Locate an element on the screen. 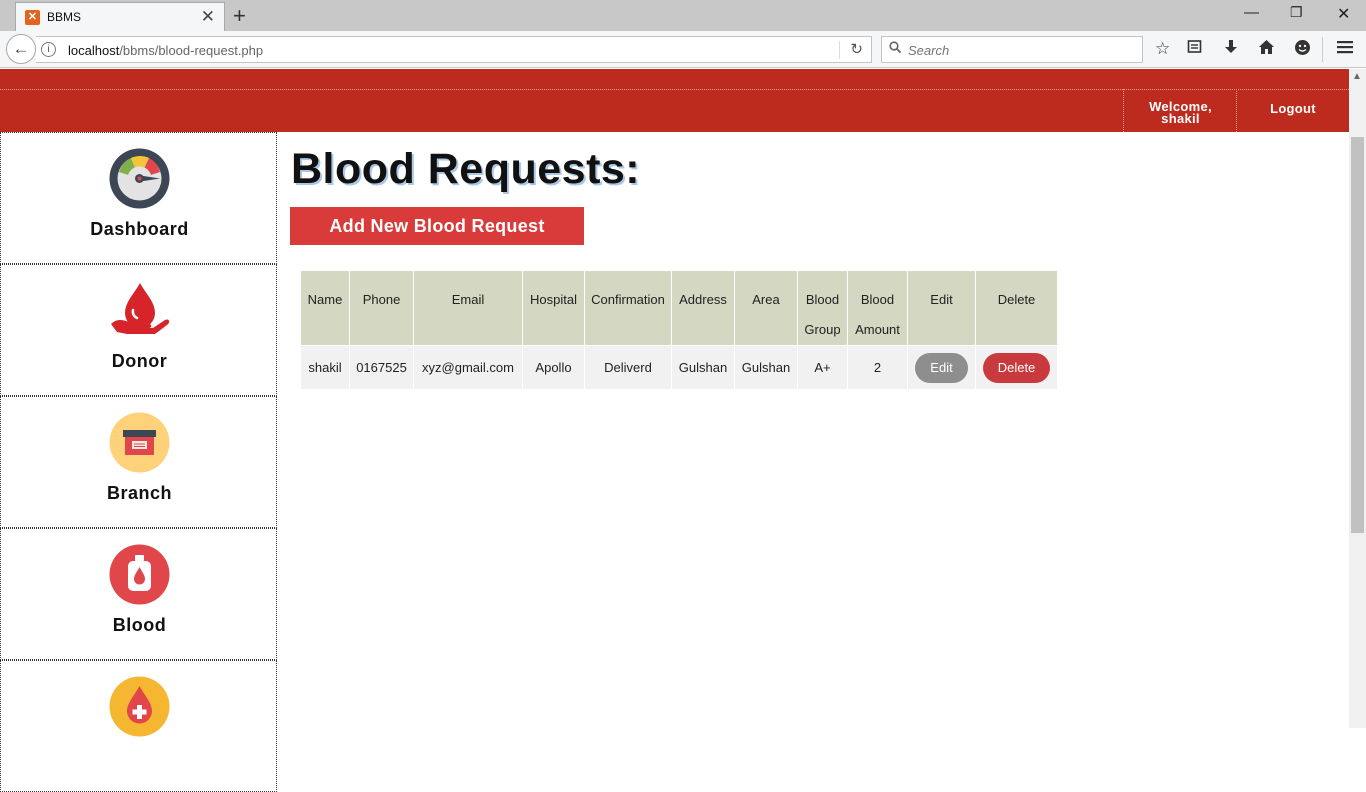  sidebar-item-donor: Donor is located at coordinates (138, 330).